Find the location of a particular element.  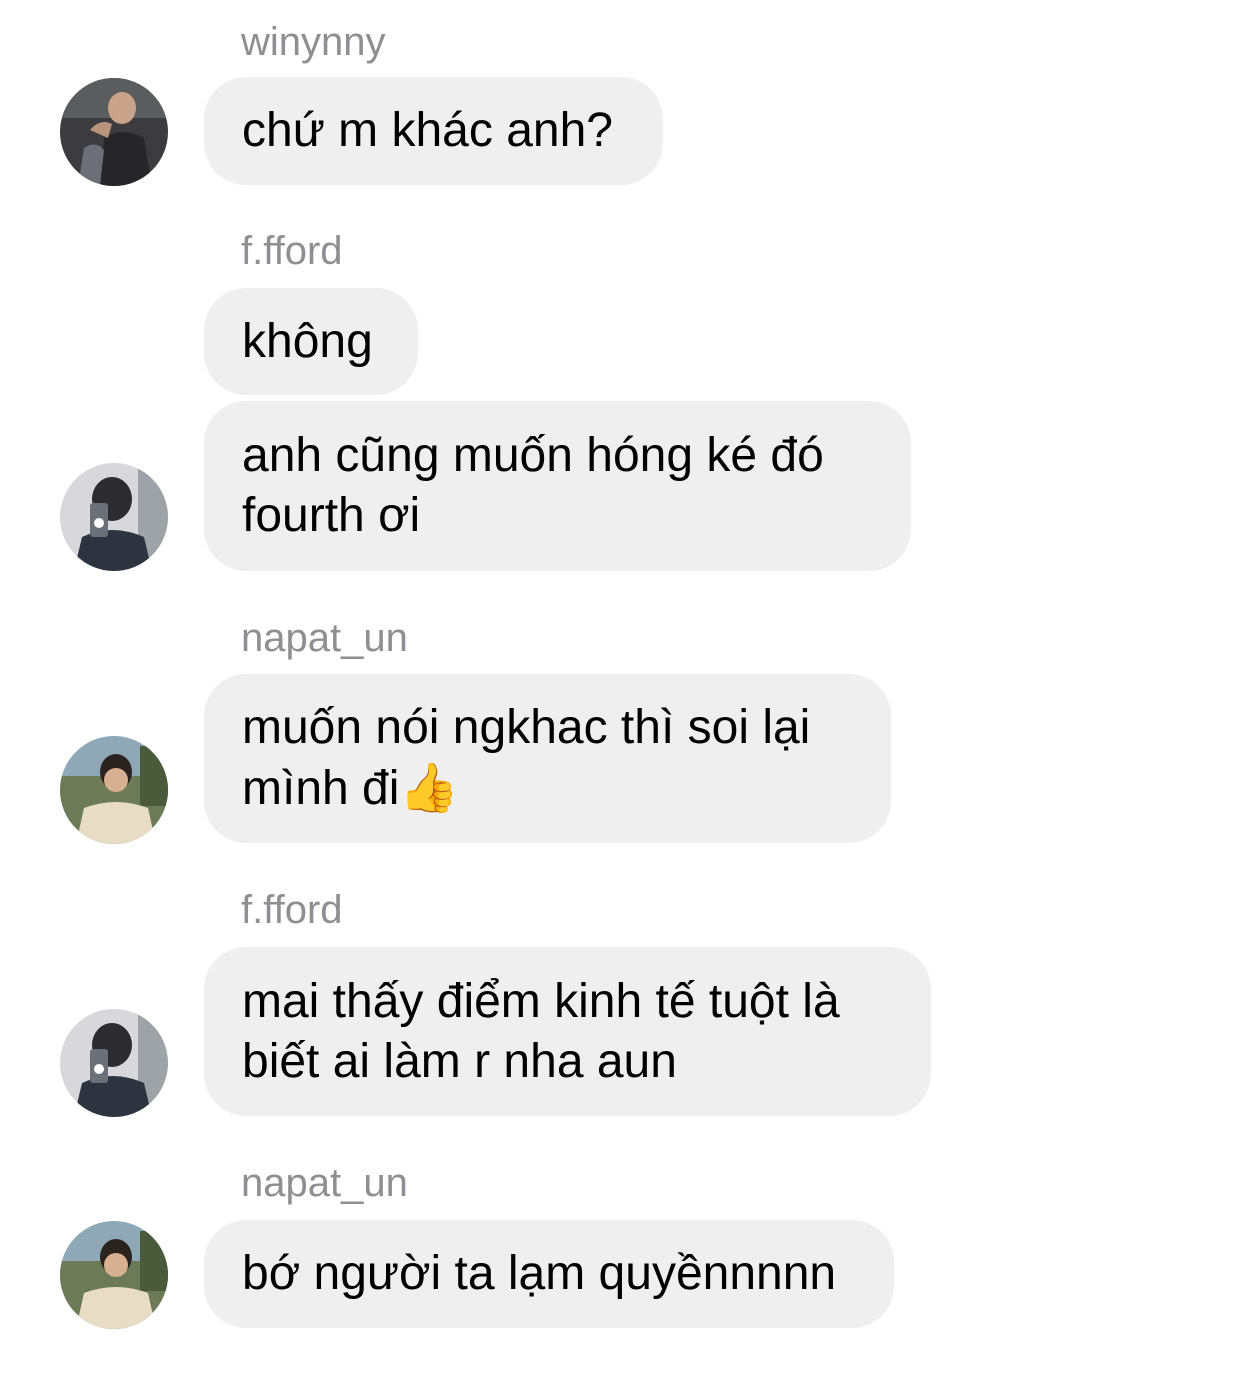

message-text: biết ai làm r nha aun is located at coordinates (459, 1061).